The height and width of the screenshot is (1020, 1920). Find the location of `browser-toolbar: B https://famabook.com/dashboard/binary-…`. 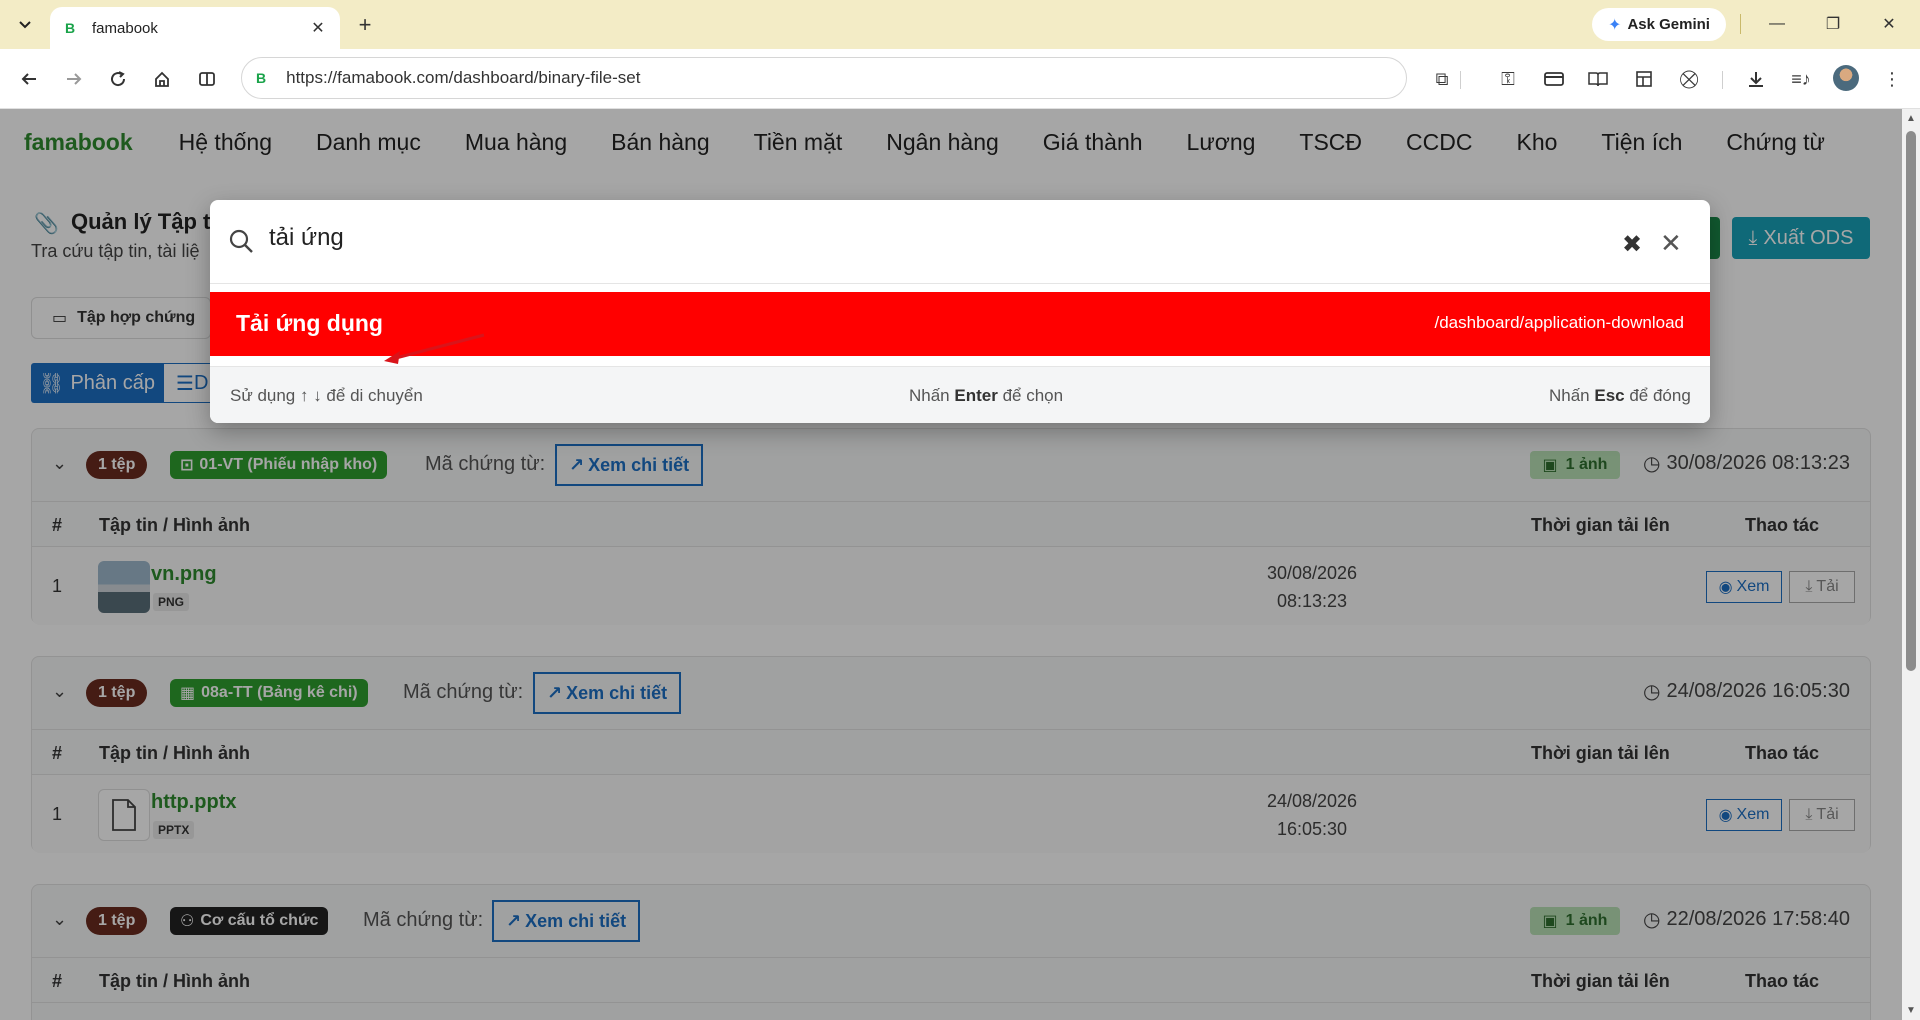

browser-toolbar: B https://famabook.com/dashboard/binary-… is located at coordinates (960, 79).